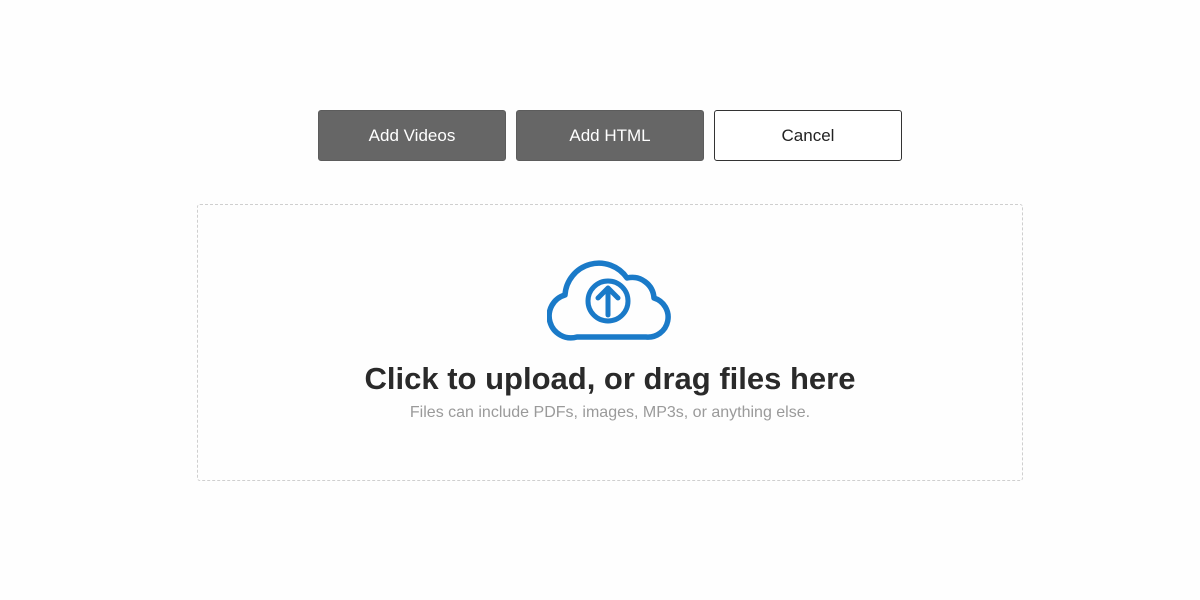 The height and width of the screenshot is (600, 1200). Describe the element at coordinates (609, 300) in the screenshot. I see `cloud-upload-icon` at that location.